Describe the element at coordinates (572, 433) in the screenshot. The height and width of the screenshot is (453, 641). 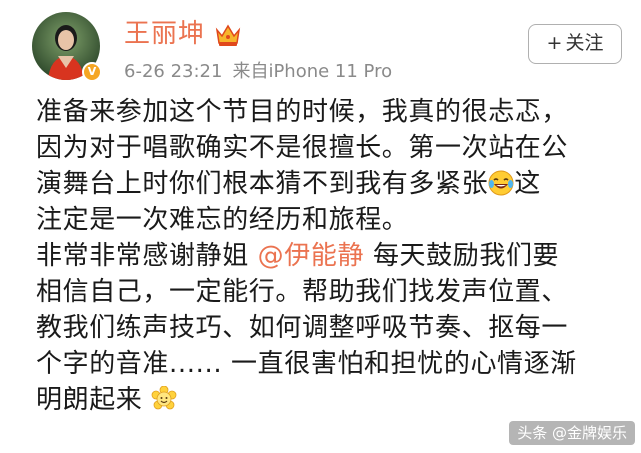
I see `watermark-label: 头条 @金牌娱乐` at that location.